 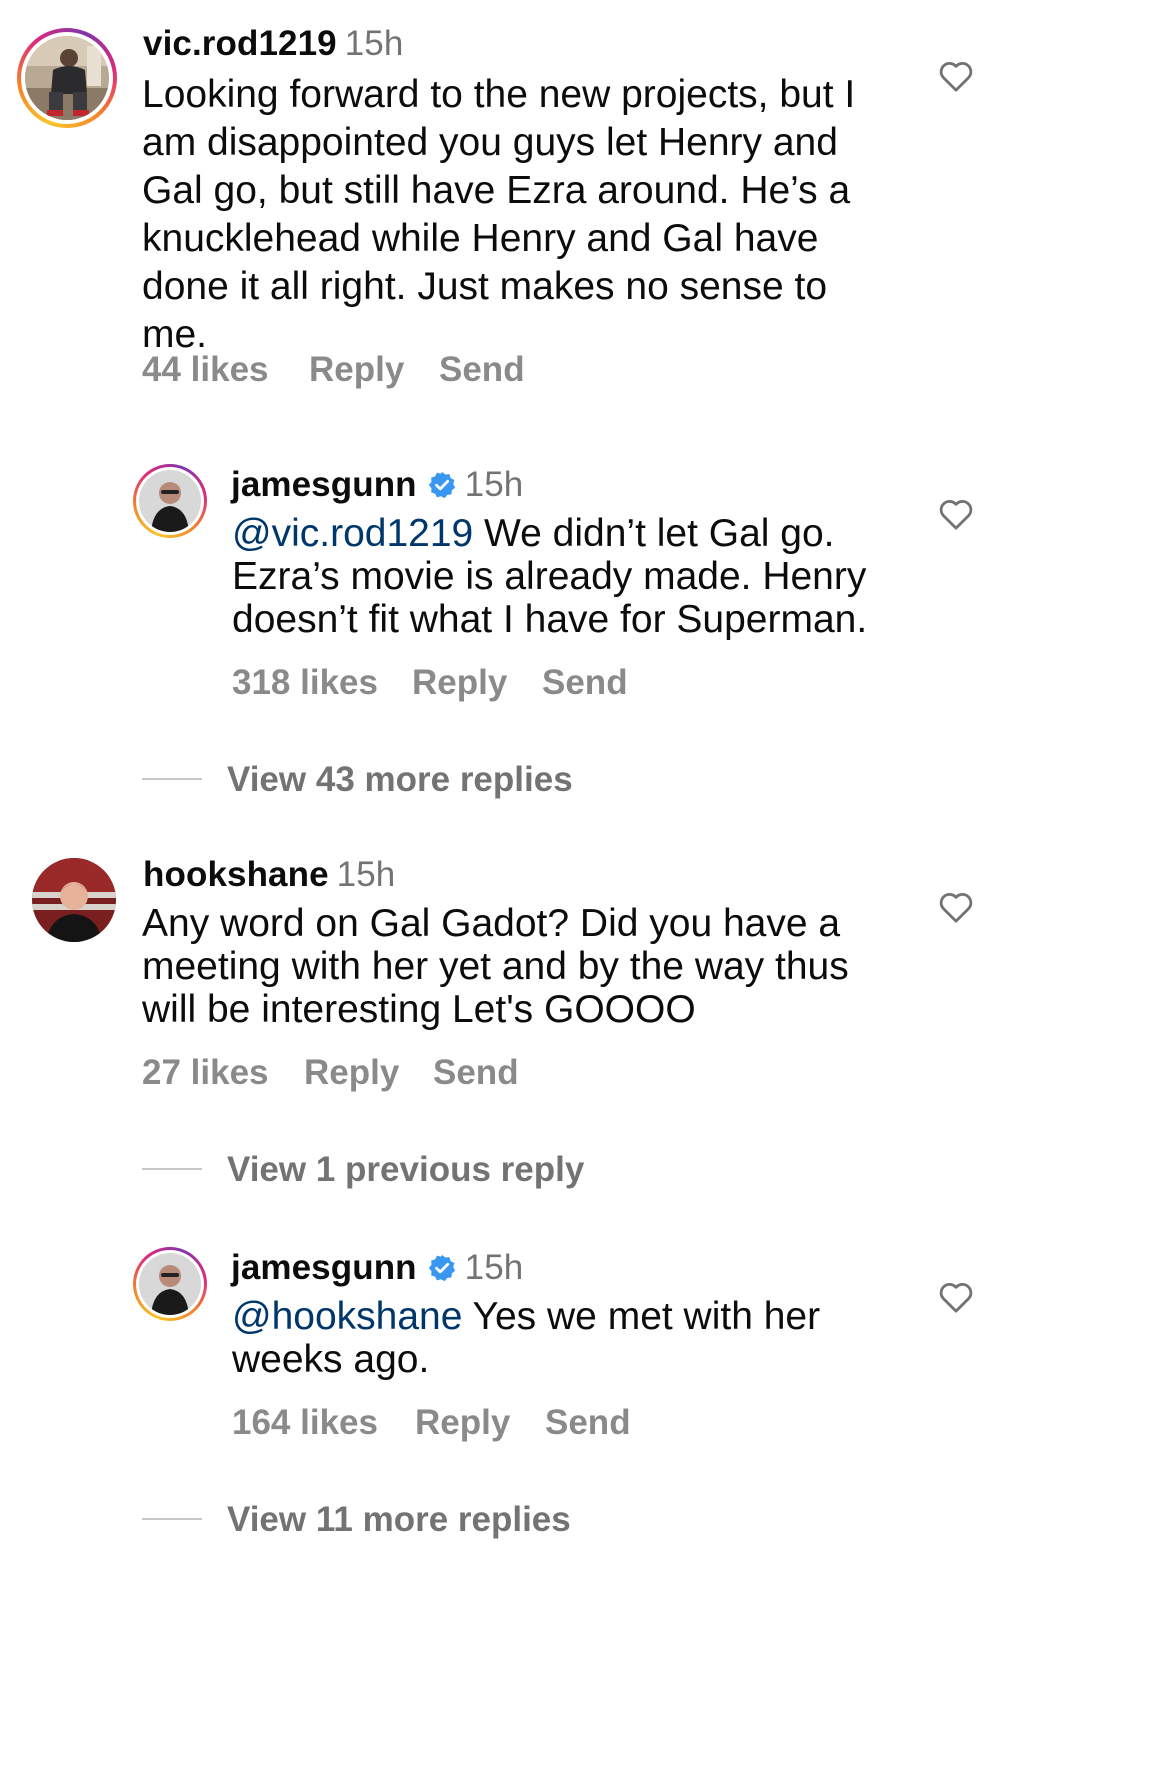 I want to click on avatar-hookshane, so click(x=74, y=900).